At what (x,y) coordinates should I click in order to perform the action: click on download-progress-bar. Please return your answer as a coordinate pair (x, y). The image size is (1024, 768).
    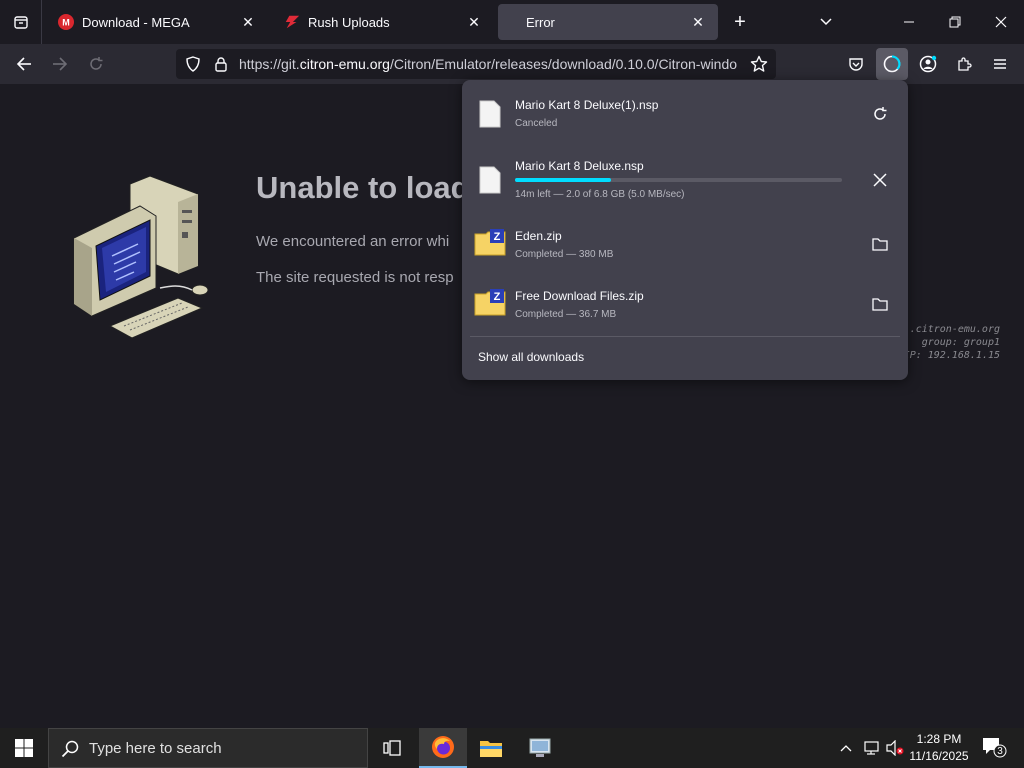
    Looking at the image, I should click on (678, 180).